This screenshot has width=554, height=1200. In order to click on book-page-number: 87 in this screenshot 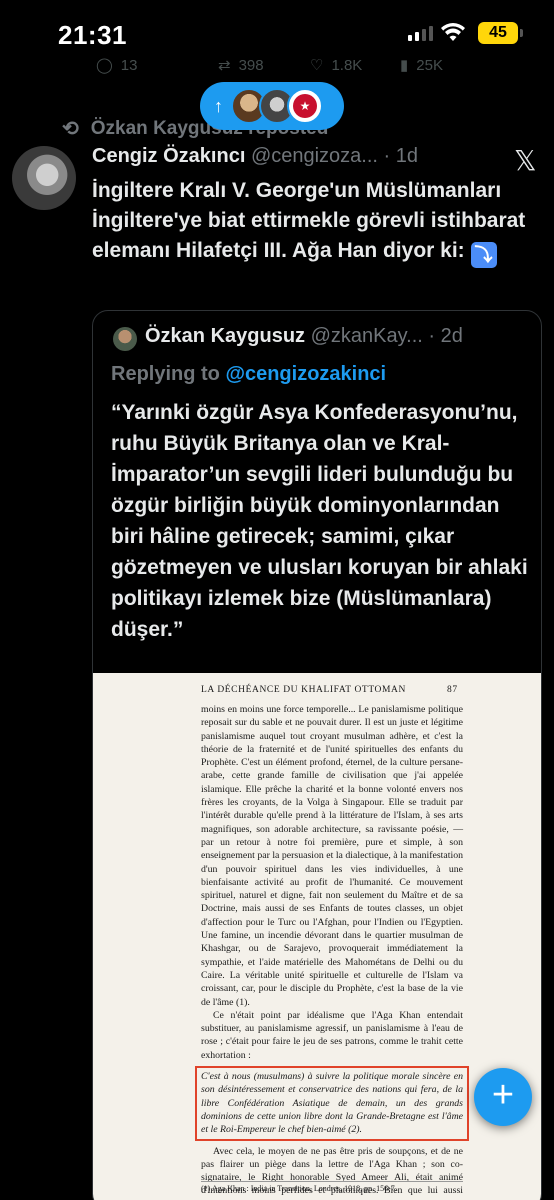, I will do `click(452, 690)`.